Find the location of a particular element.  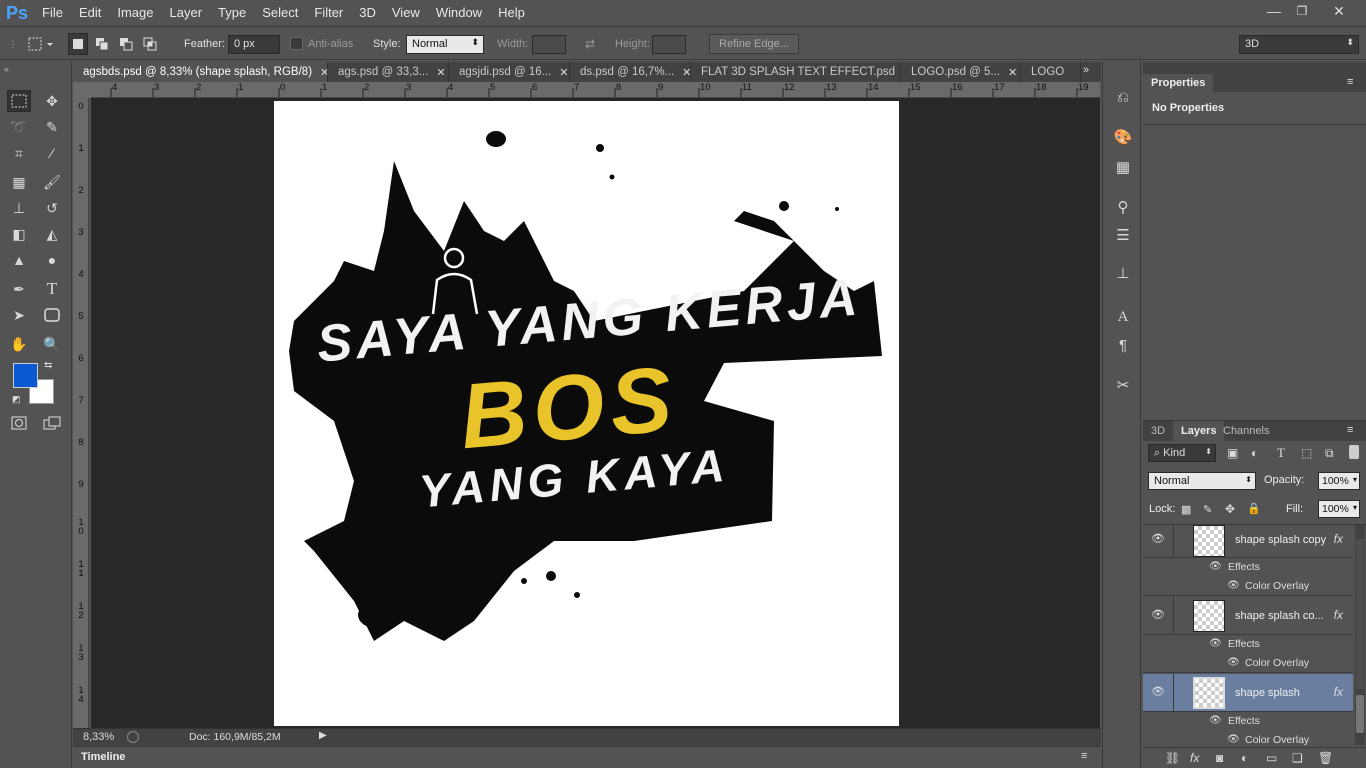

tool-presets-icon: ✂ is located at coordinates (1123, 385).